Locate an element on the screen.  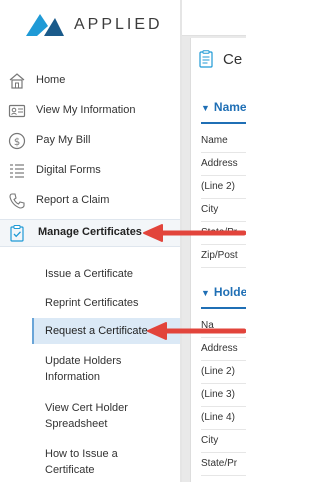
sidebar-item-pay-my-bill: $ Pay My Bill is located at coordinates (90, 142).